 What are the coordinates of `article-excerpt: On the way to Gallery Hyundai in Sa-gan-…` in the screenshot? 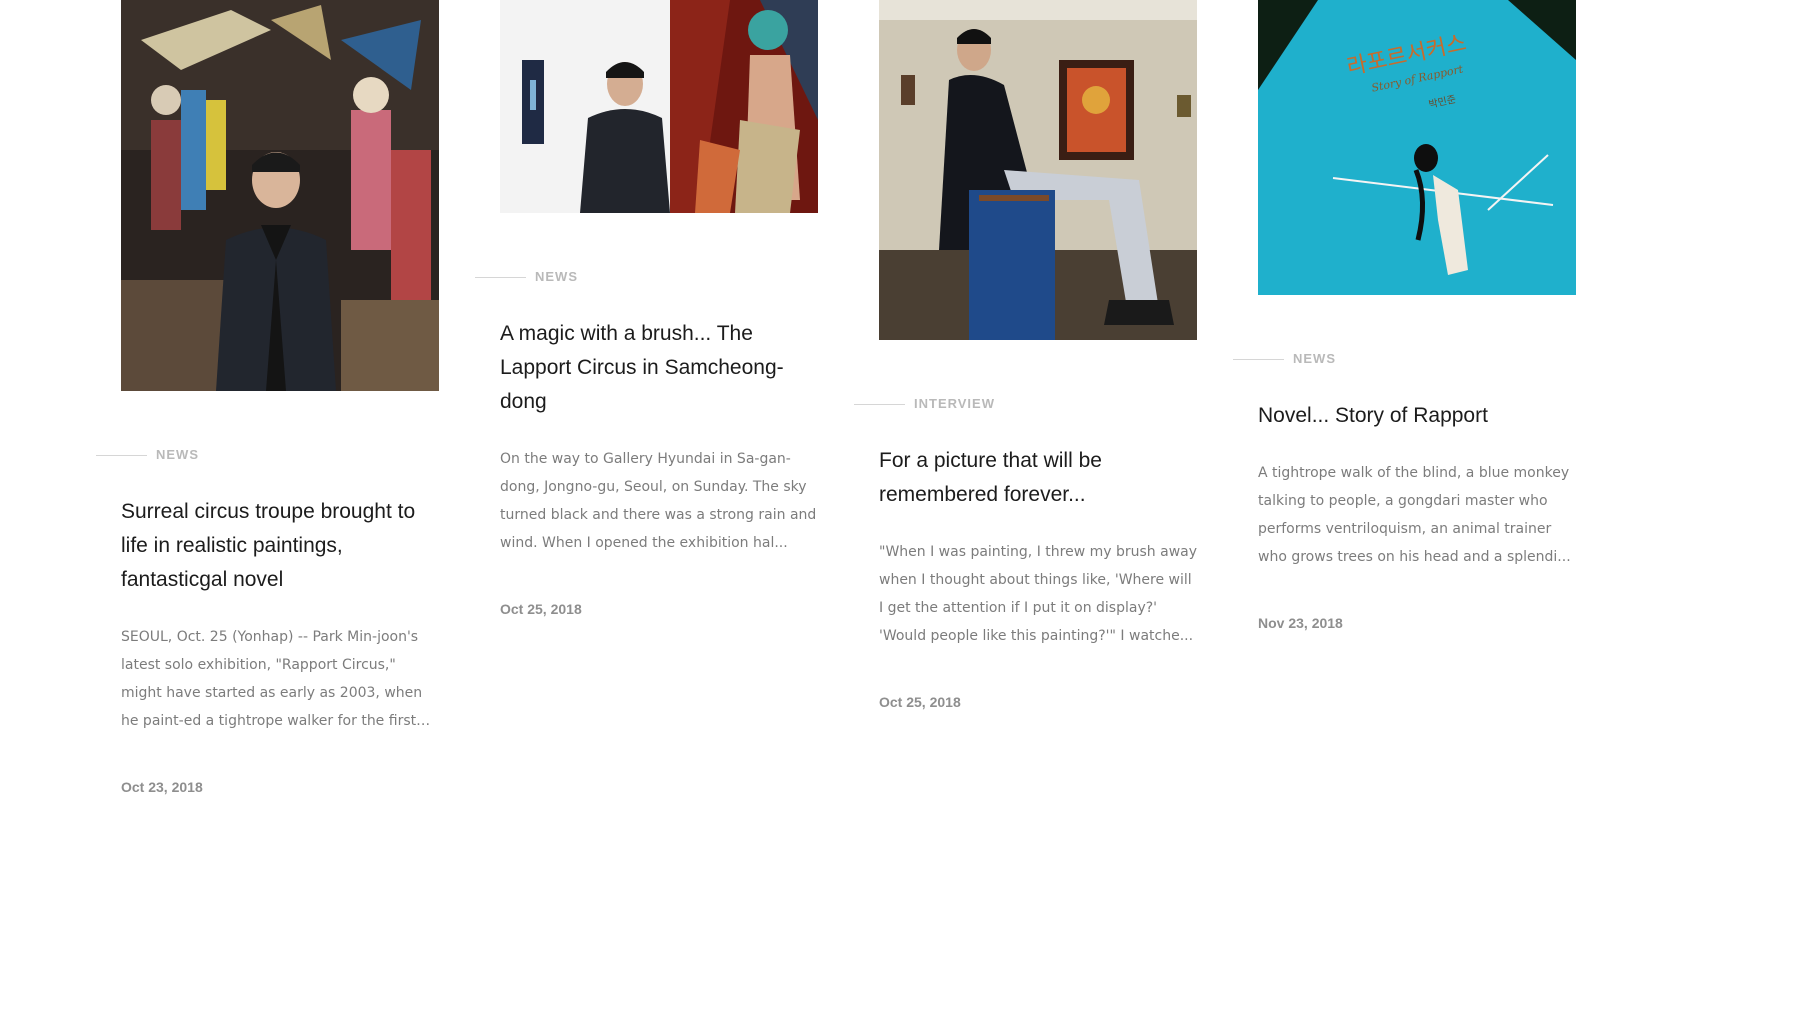 It's located at (658, 501).